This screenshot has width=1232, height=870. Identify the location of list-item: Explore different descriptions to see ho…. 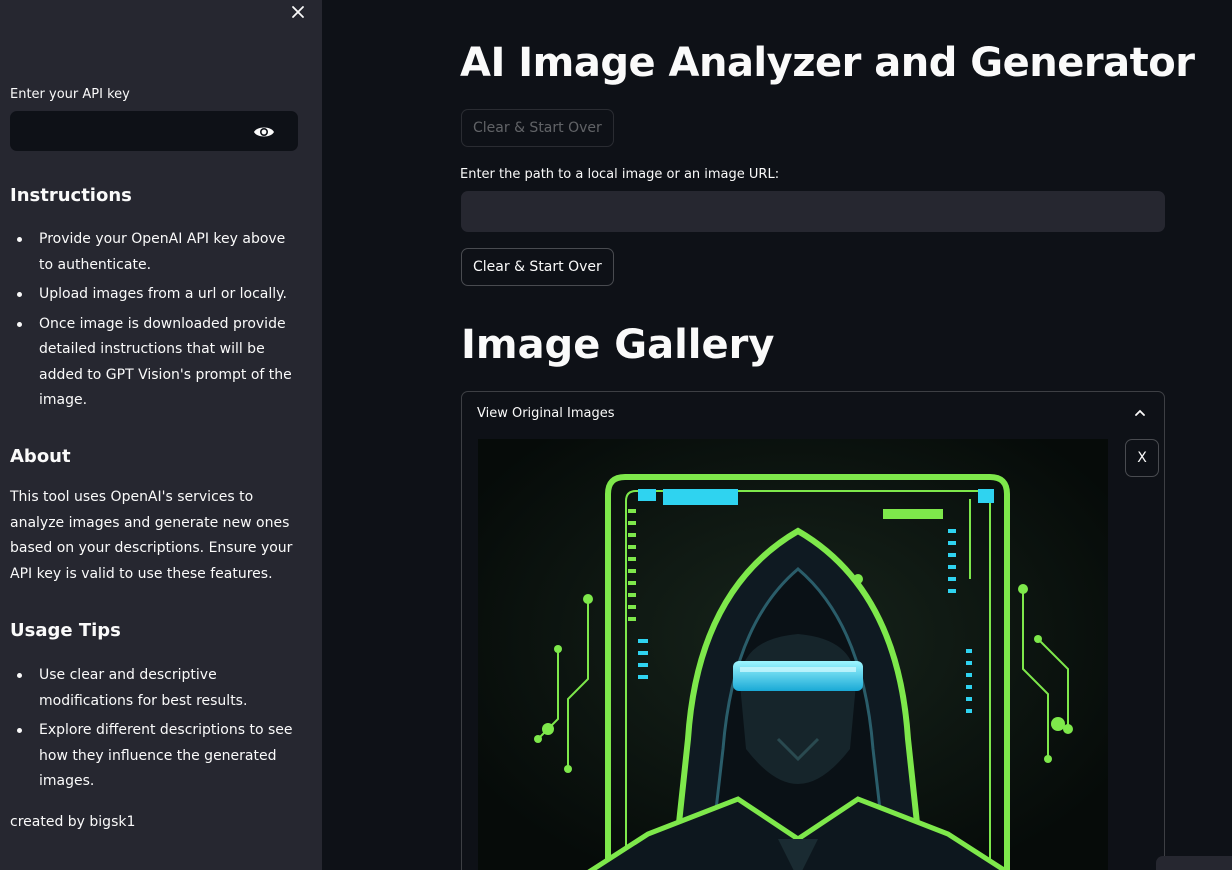
(155, 756).